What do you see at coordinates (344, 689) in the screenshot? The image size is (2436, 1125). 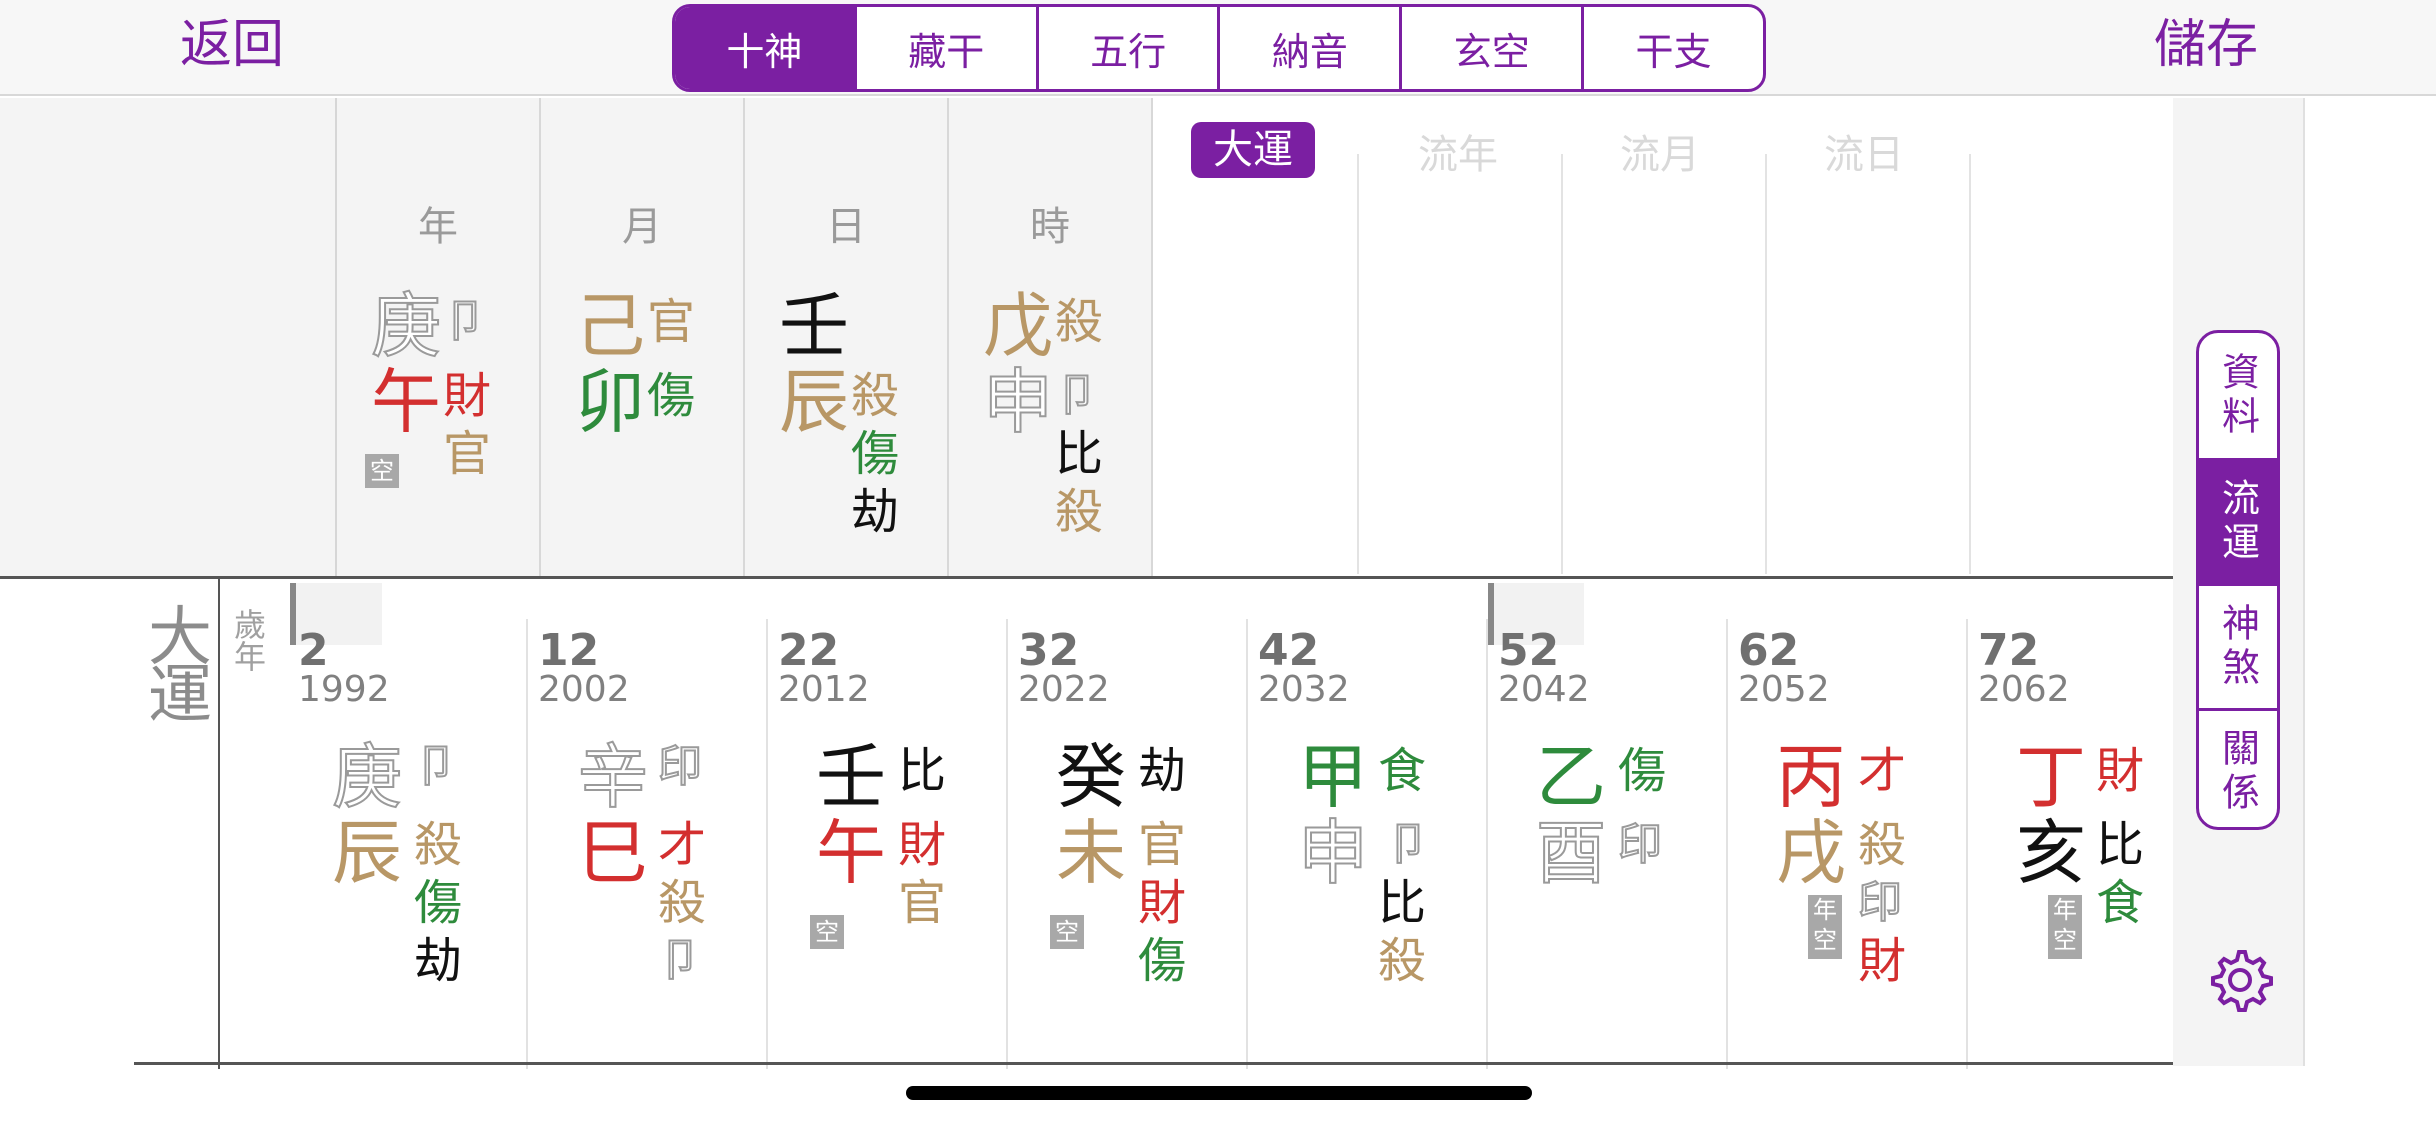 I see `decade-year: 1992` at bounding box center [344, 689].